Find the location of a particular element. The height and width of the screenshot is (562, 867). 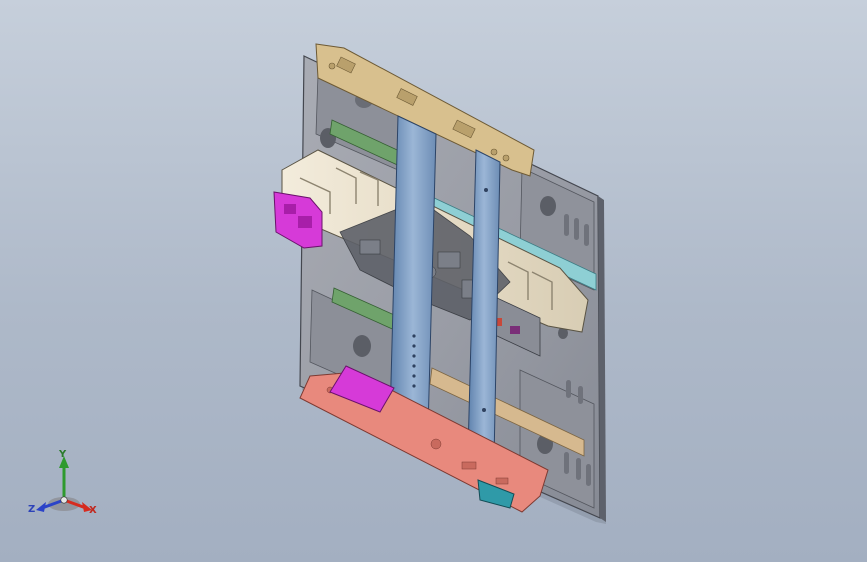

triad-y-label: Y is located at coordinates (63, 454).